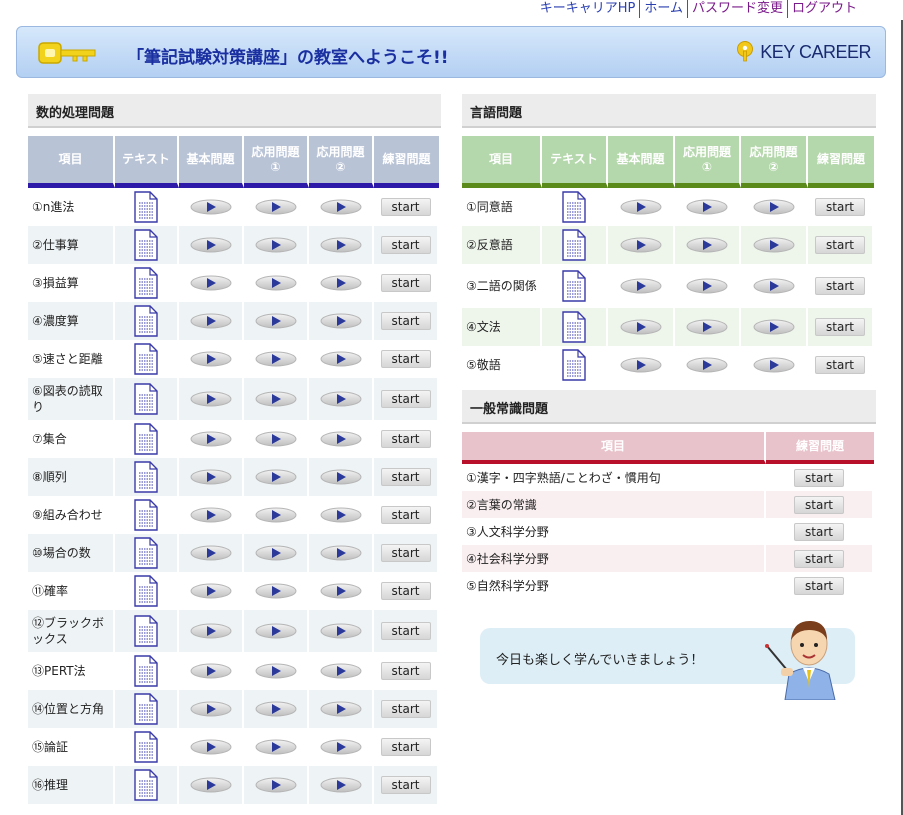  I want to click on nav-link-password-change: パスワード変更, so click(736, 9).